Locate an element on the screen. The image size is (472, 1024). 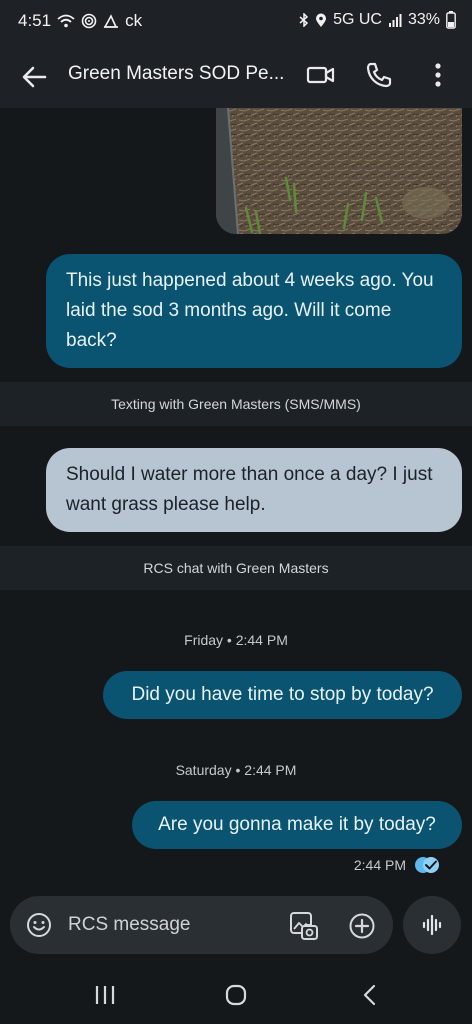
recents-icon is located at coordinates (105, 995).